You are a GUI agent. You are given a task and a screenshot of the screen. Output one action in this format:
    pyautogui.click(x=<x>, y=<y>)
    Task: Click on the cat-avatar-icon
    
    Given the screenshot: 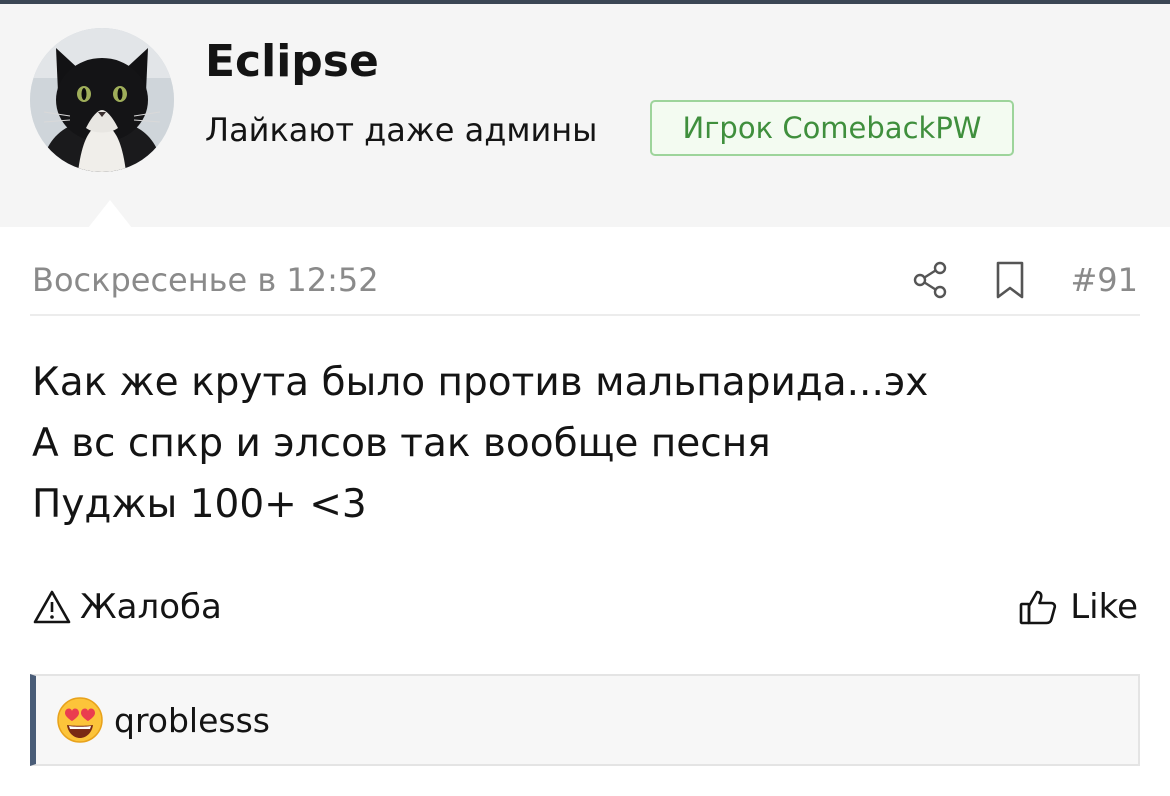 What is the action you would take?
    pyautogui.click(x=102, y=100)
    